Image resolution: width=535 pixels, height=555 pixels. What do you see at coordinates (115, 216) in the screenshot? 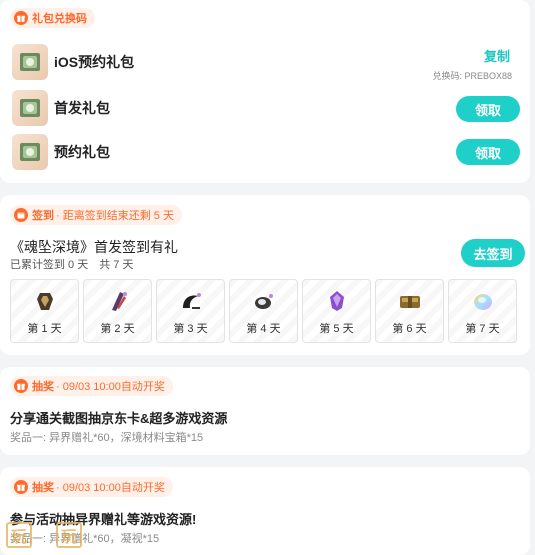
I see `signin-countdown: · 距离签到结束还剩 5 天` at bounding box center [115, 216].